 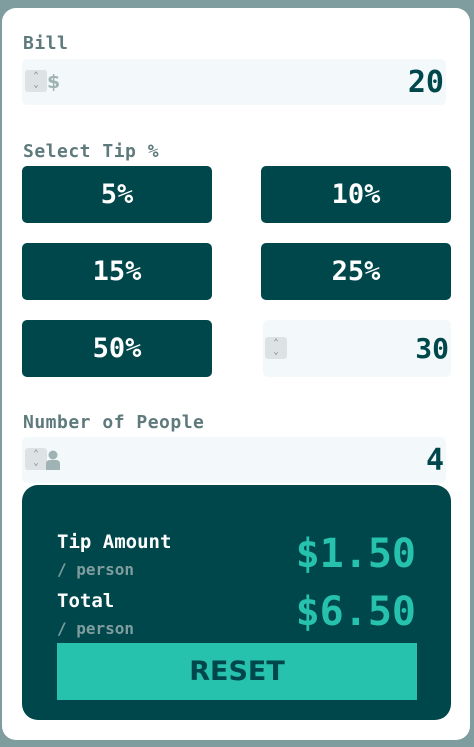 I want to click on people-spinner: ⌃ ⌄, so click(x=36, y=459).